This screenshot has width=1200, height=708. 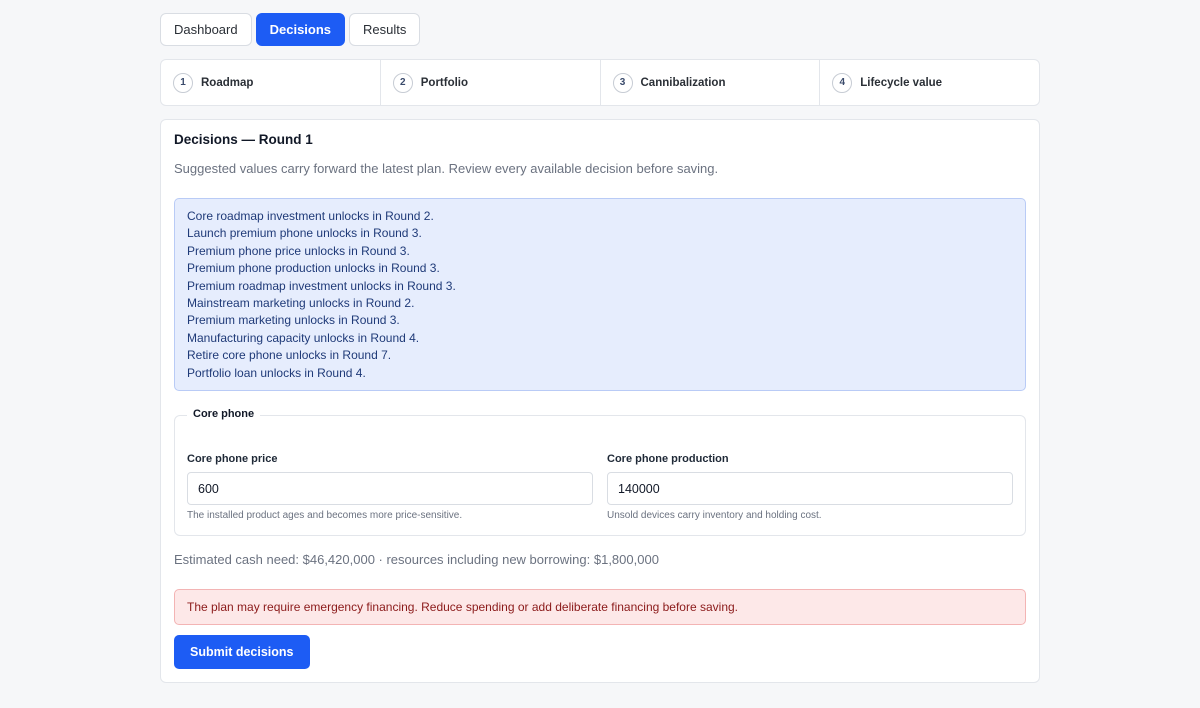 What do you see at coordinates (243, 139) in the screenshot?
I see `panel-title: Decisions — Round 1` at bounding box center [243, 139].